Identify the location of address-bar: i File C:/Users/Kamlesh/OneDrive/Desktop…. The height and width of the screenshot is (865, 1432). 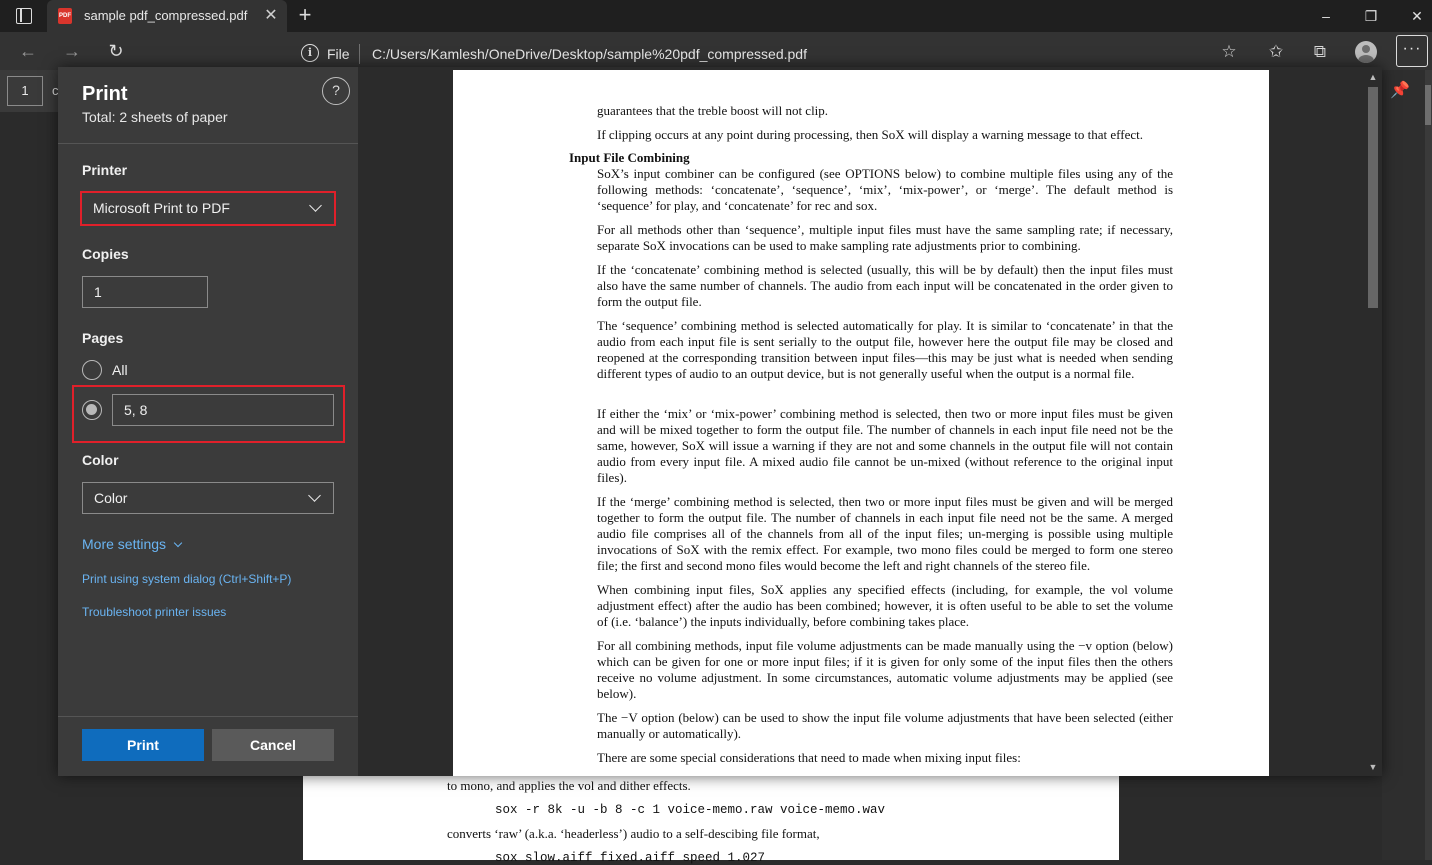
(695, 51).